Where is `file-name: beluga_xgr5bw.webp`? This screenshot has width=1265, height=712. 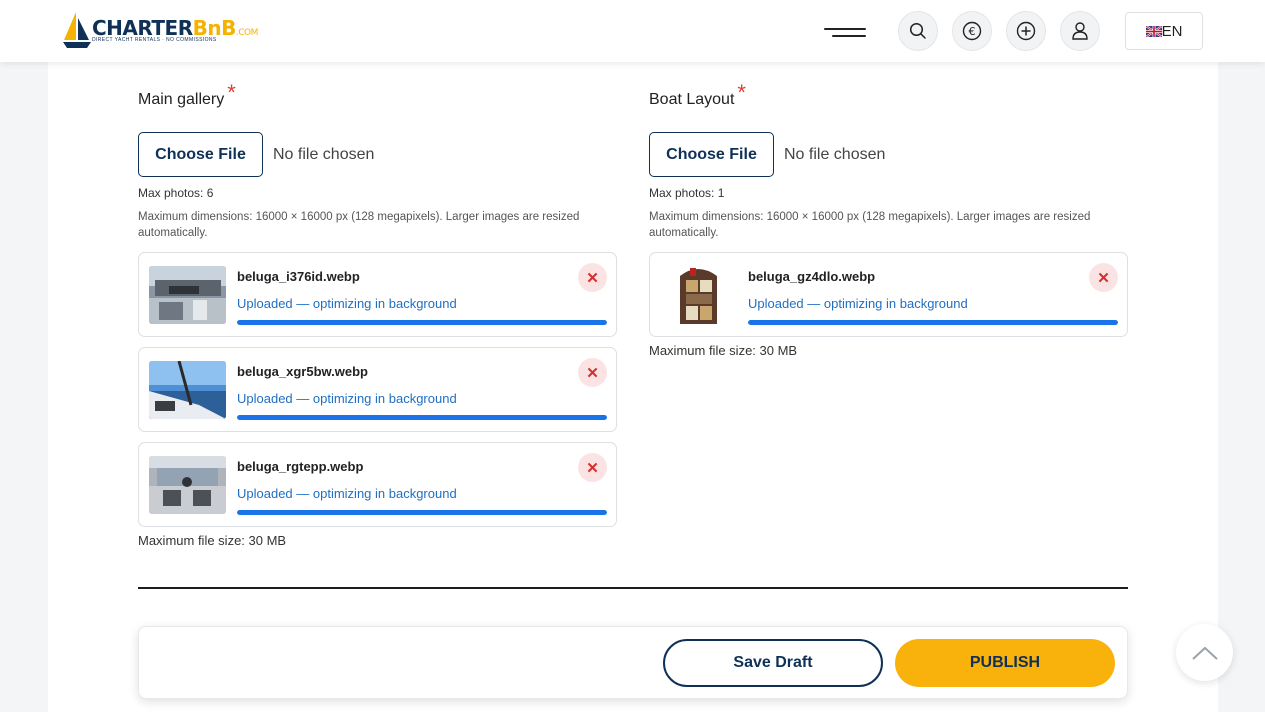 file-name: beluga_xgr5bw.webp is located at coordinates (302, 371).